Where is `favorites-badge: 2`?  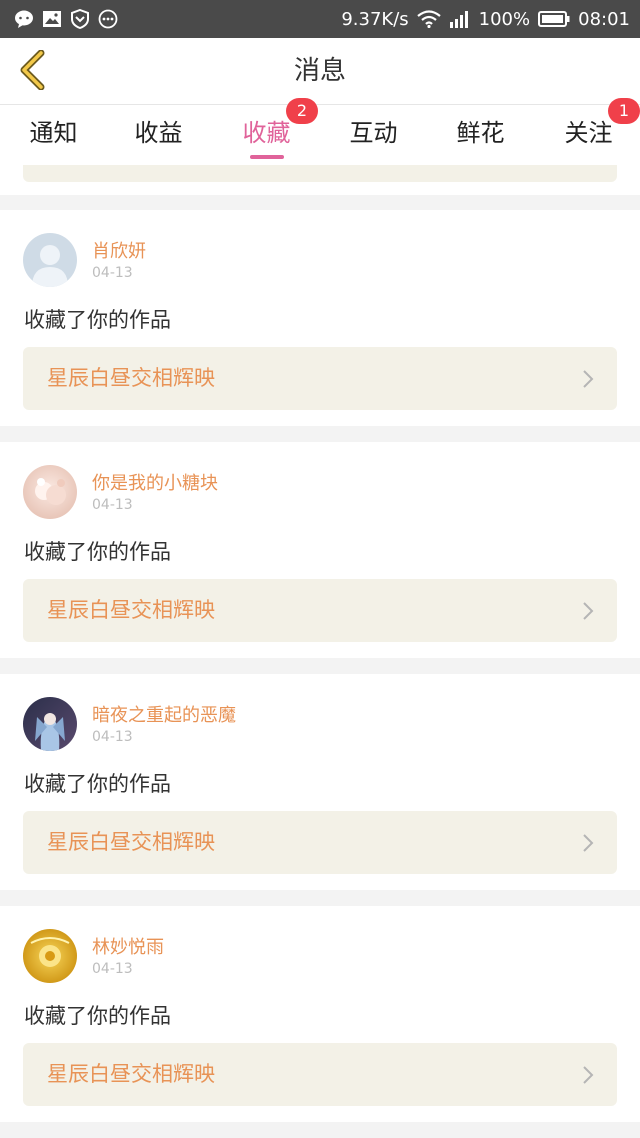
favorites-badge: 2 is located at coordinates (302, 111).